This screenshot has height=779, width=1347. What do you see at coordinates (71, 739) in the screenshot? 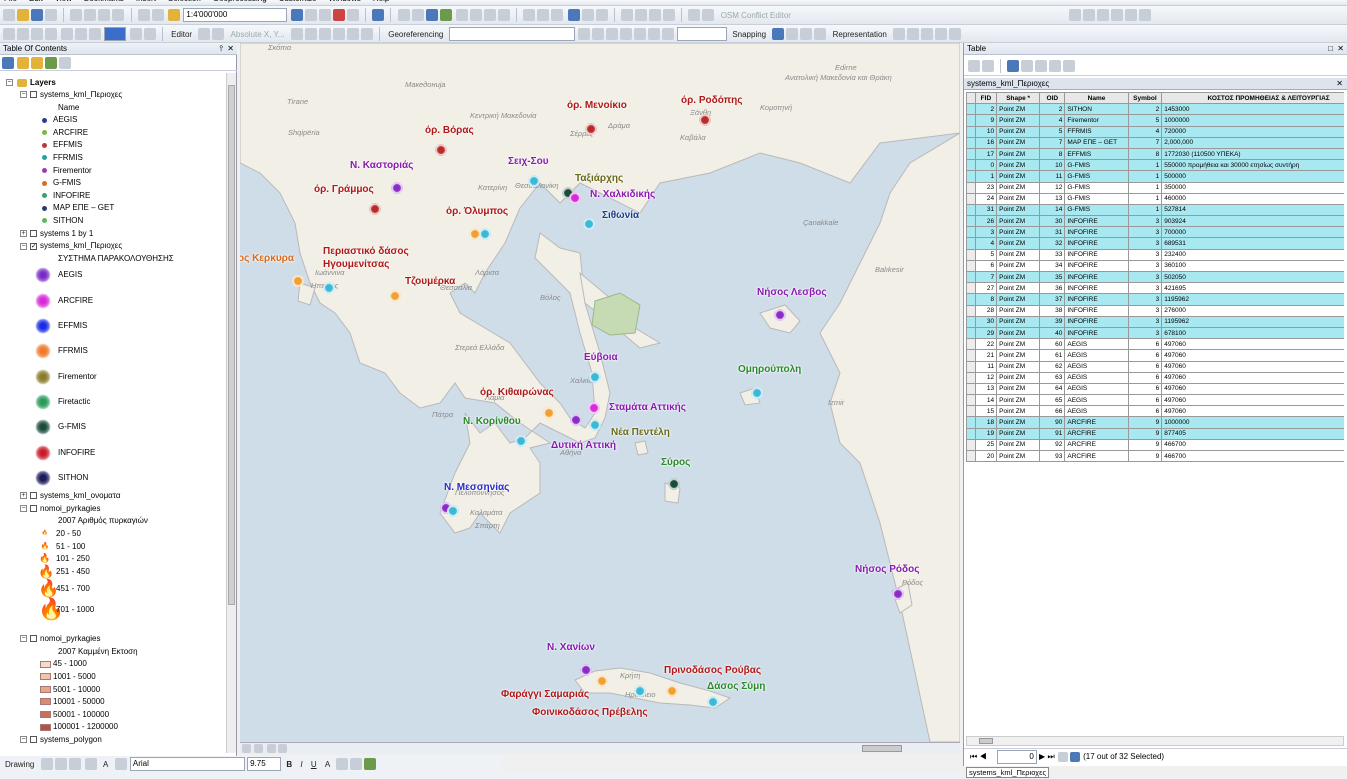
I see `toc-label-layer: systems_polygon` at bounding box center [71, 739].